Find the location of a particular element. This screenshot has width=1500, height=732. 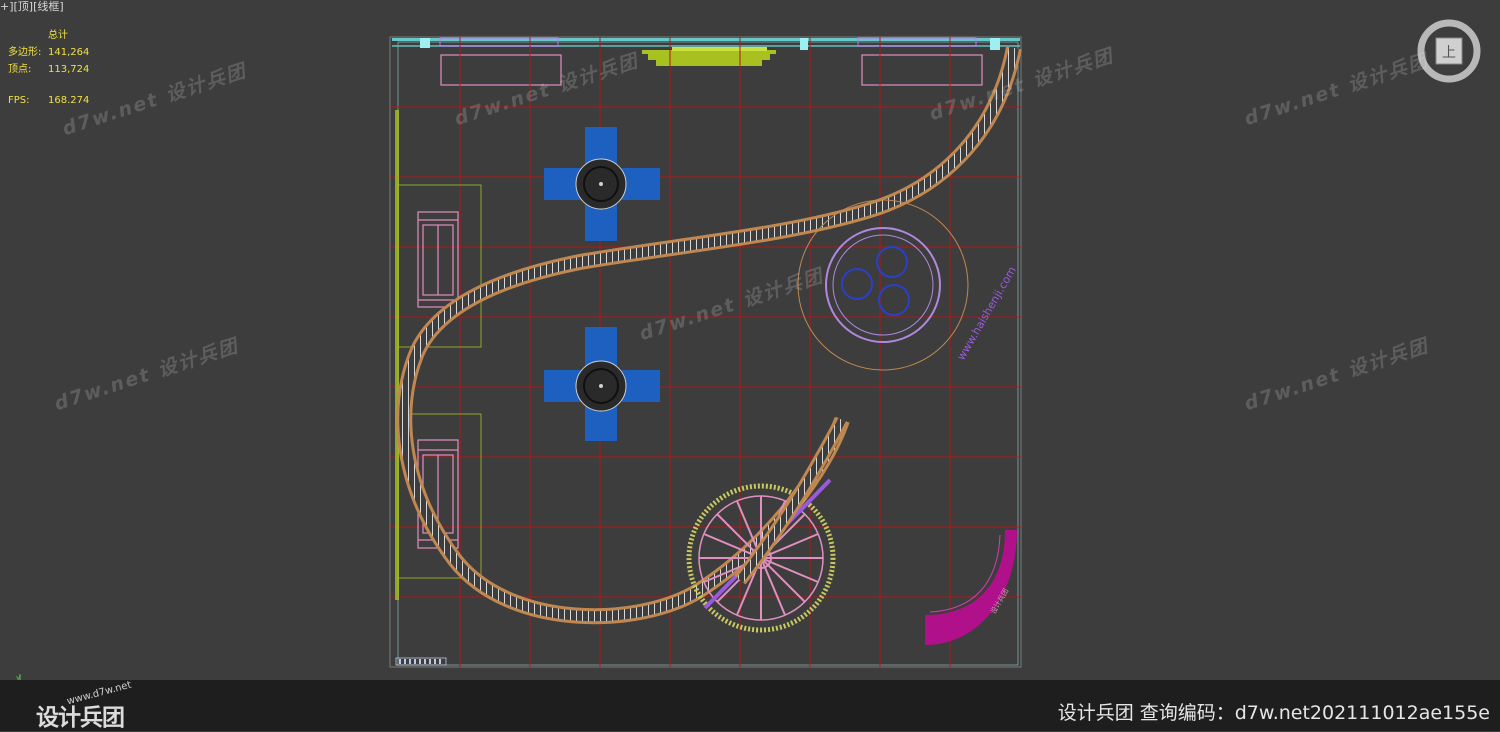

stats-polygons-value: 141,264 is located at coordinates (69, 52).